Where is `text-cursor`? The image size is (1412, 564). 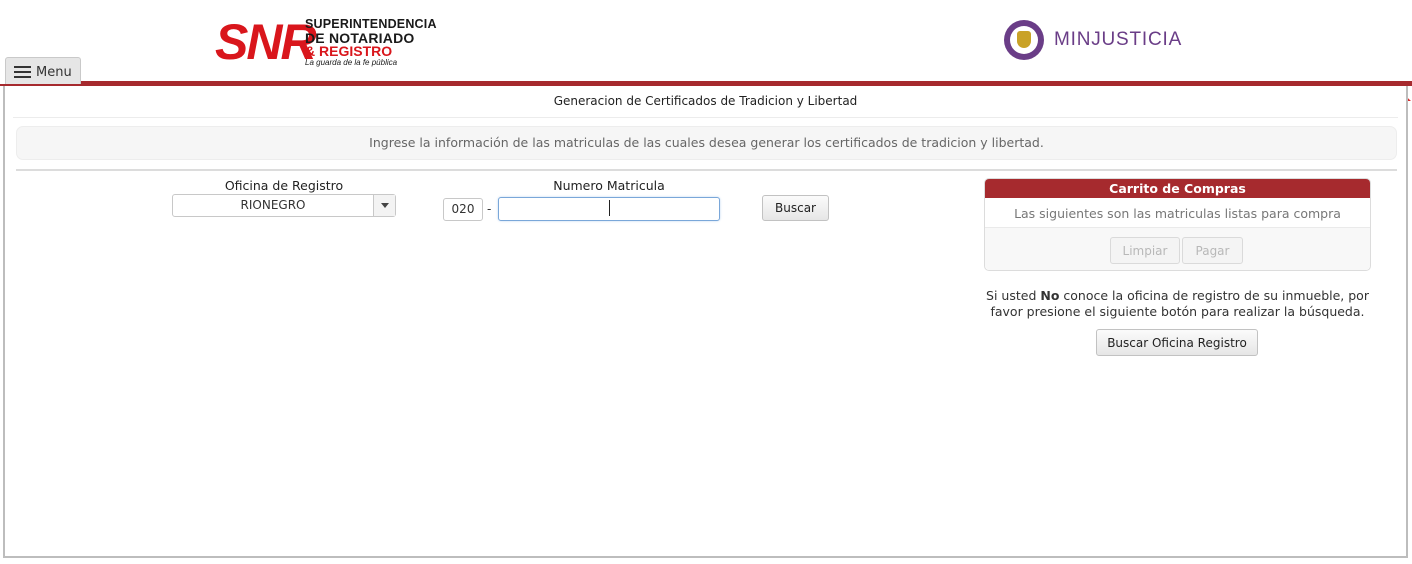 text-cursor is located at coordinates (609, 208).